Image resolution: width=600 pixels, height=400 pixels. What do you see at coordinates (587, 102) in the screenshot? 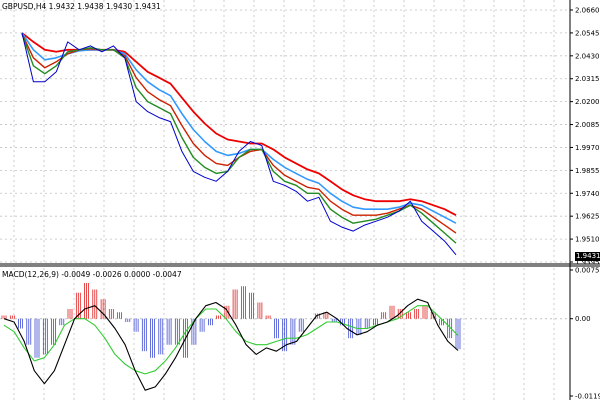
I see `price-axis-label: 2.0200` at bounding box center [587, 102].